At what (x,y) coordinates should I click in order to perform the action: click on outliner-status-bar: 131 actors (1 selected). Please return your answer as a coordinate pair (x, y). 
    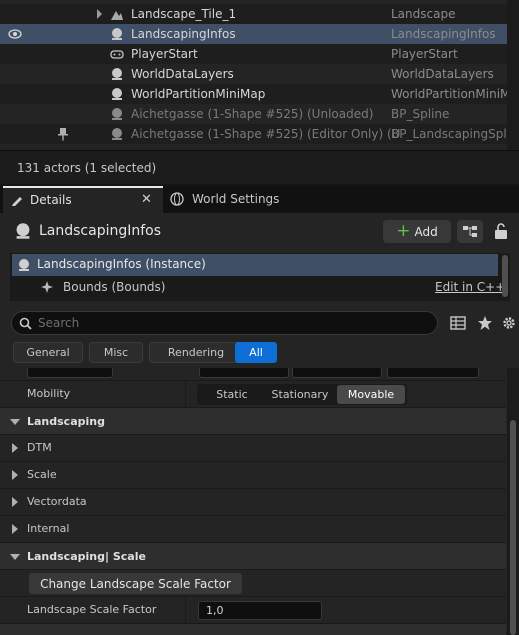
    Looking at the image, I should click on (259, 167).